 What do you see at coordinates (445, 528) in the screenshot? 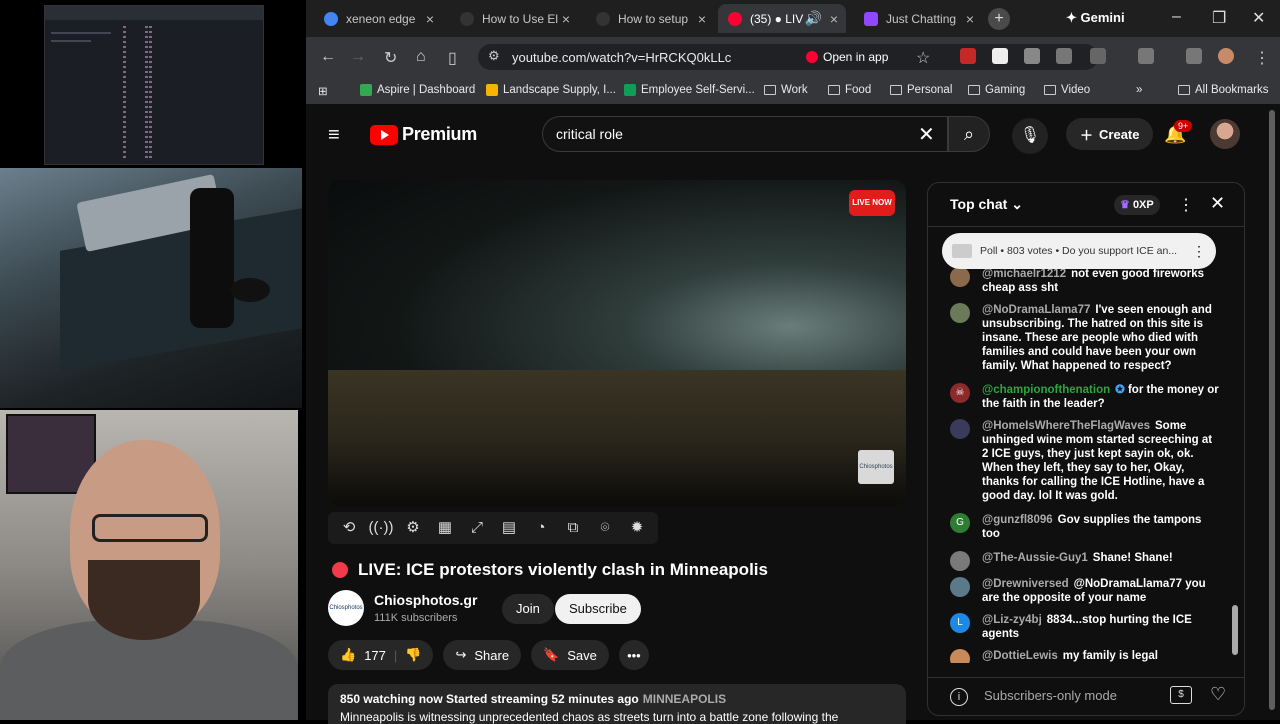
I see `cinema-mode-icon: ▦` at bounding box center [445, 528].